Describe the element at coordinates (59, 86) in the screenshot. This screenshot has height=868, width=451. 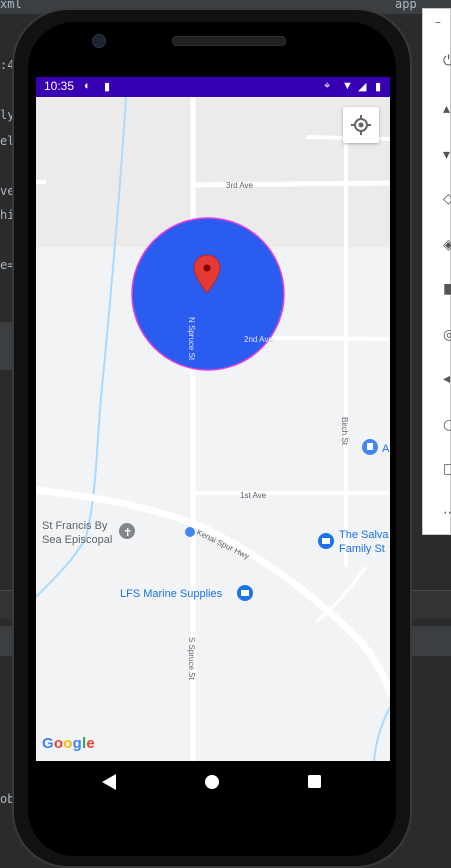
I see `status-time: 10:35` at that location.